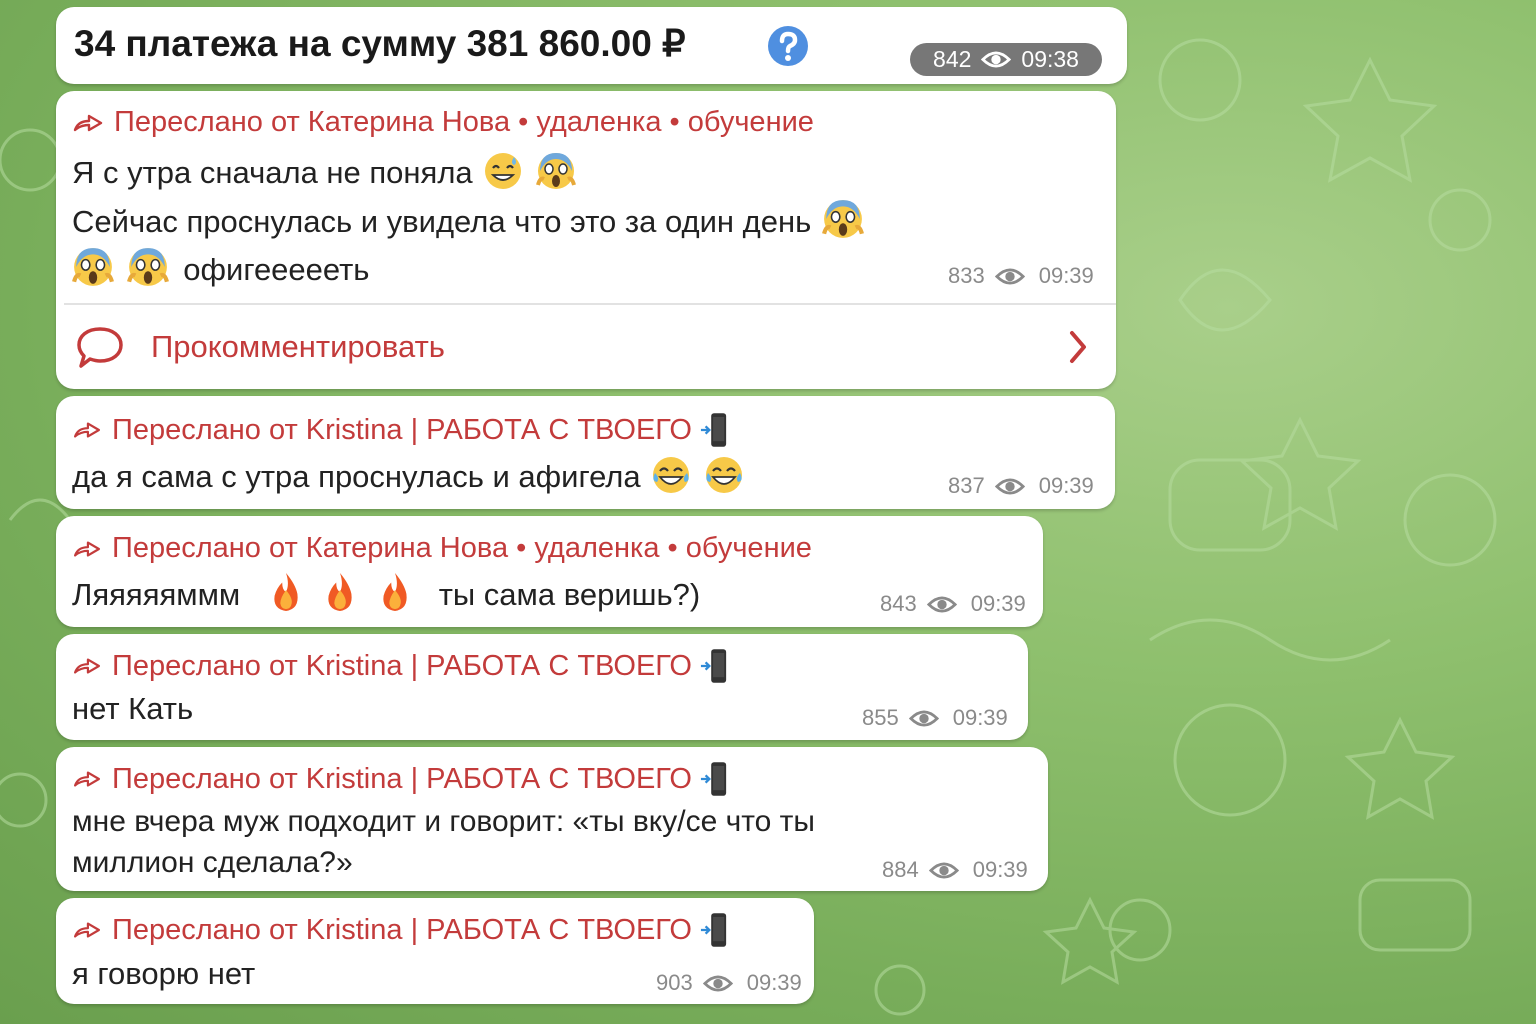 The width and height of the screenshot is (1536, 1024). I want to click on summary-title: 34 платежа на сумму 381 860.00 ₽, so click(380, 43).